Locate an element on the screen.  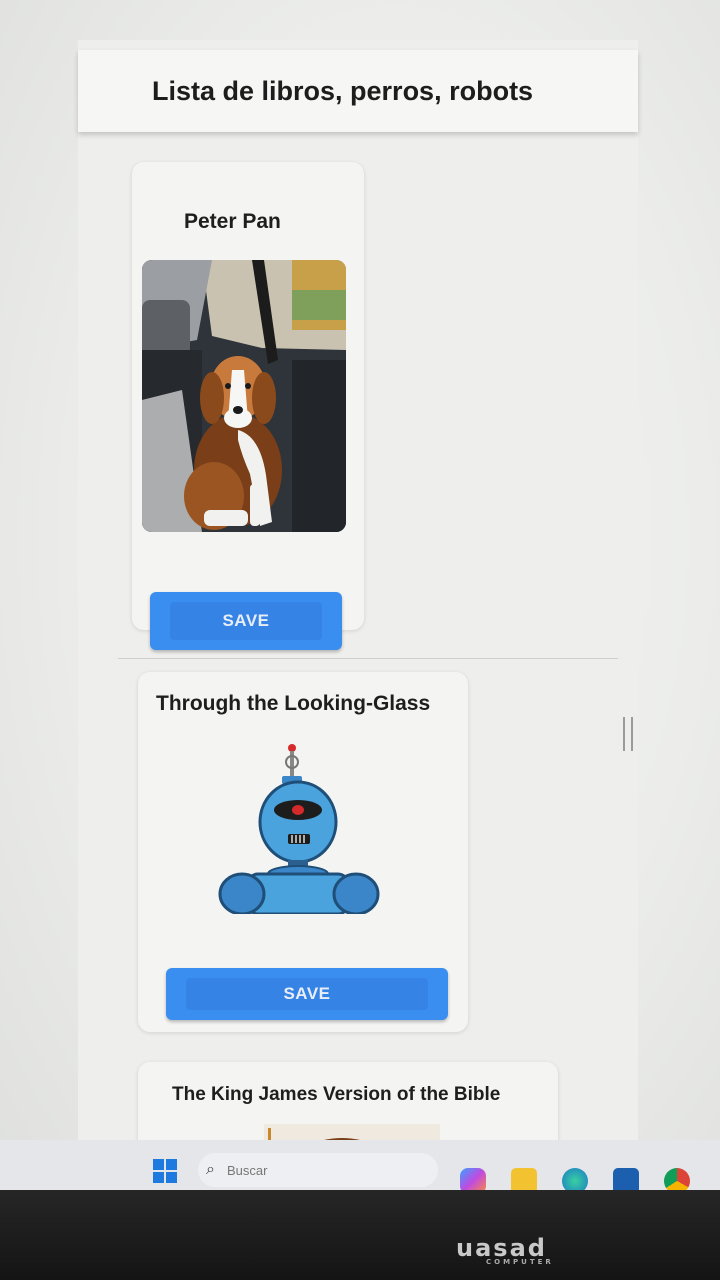
app-bar: Lista de libros, perros, robots is located at coordinates (358, 91).